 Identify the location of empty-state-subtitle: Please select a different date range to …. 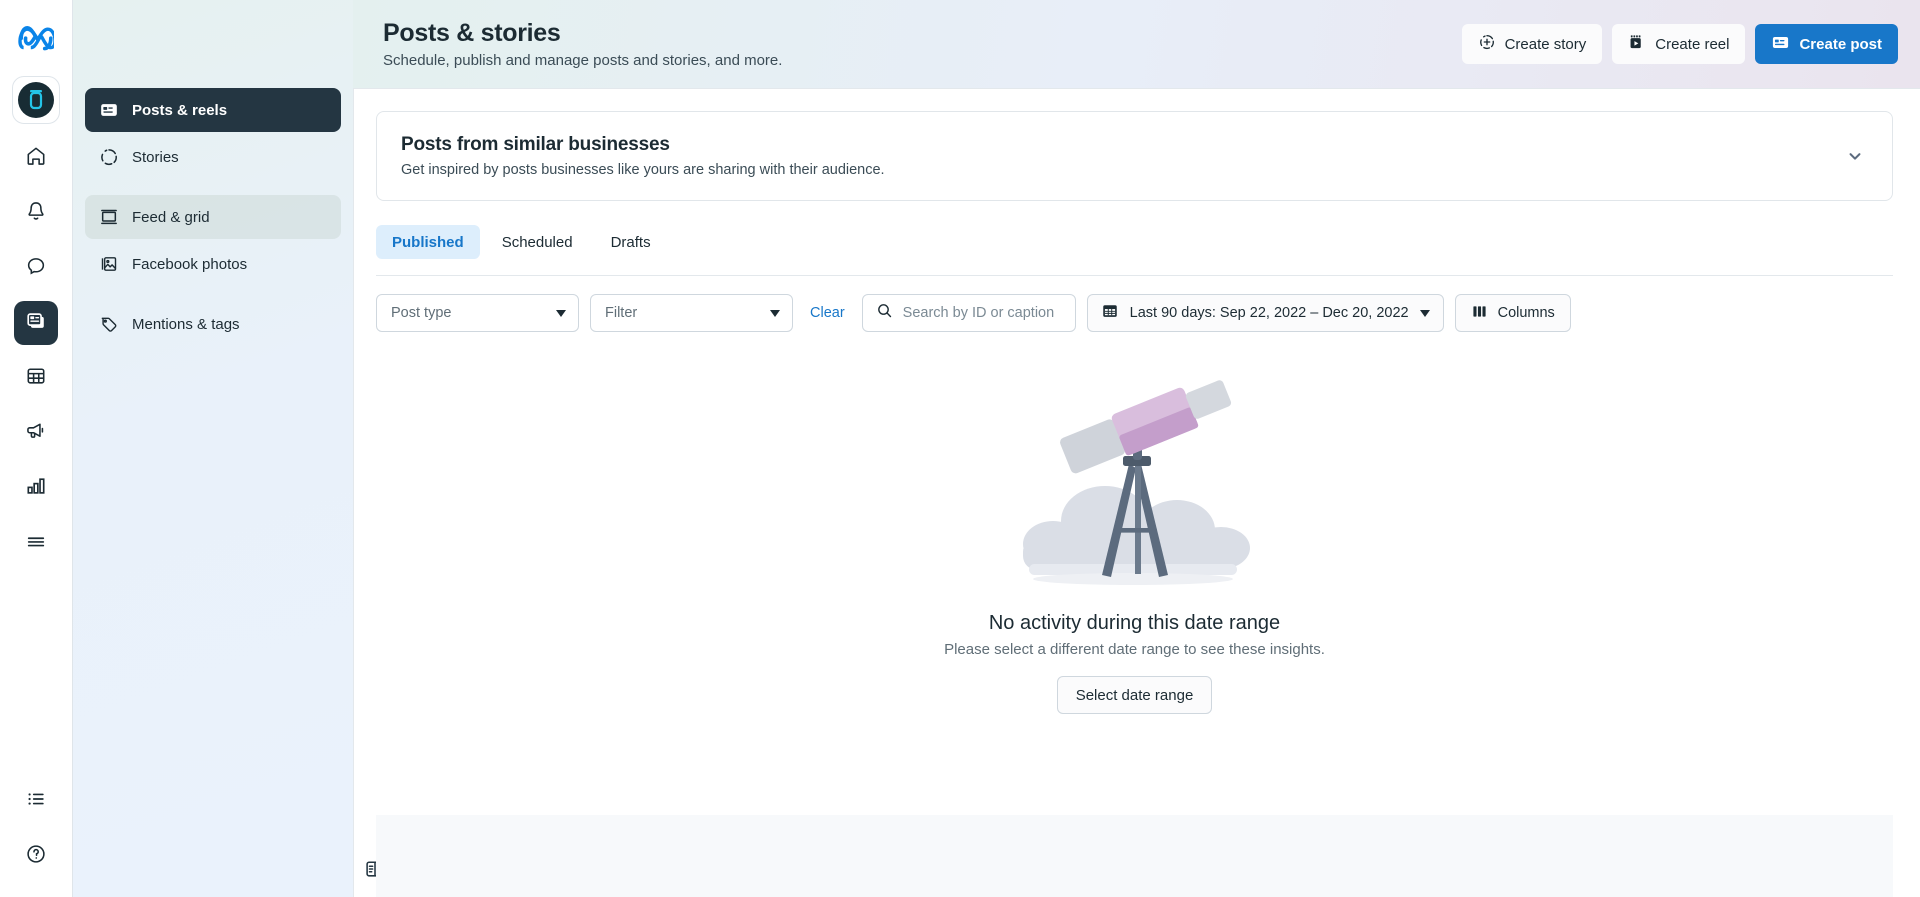
(1134, 649).